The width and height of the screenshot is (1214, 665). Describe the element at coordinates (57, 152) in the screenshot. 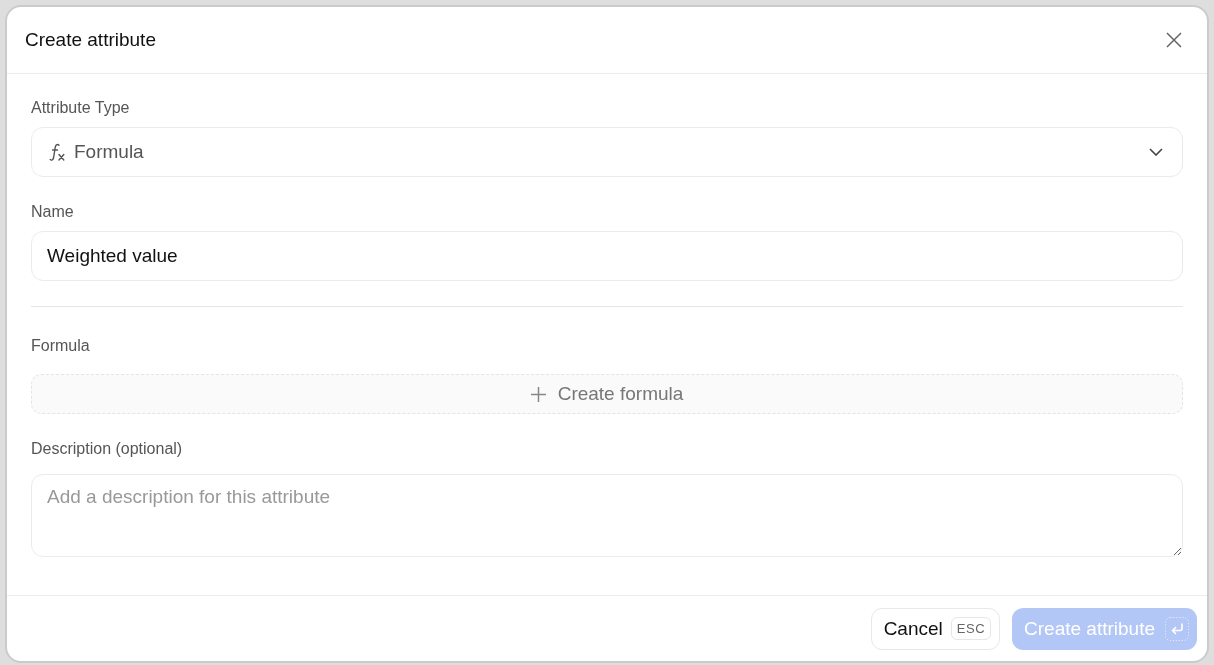

I see `function-icon` at that location.